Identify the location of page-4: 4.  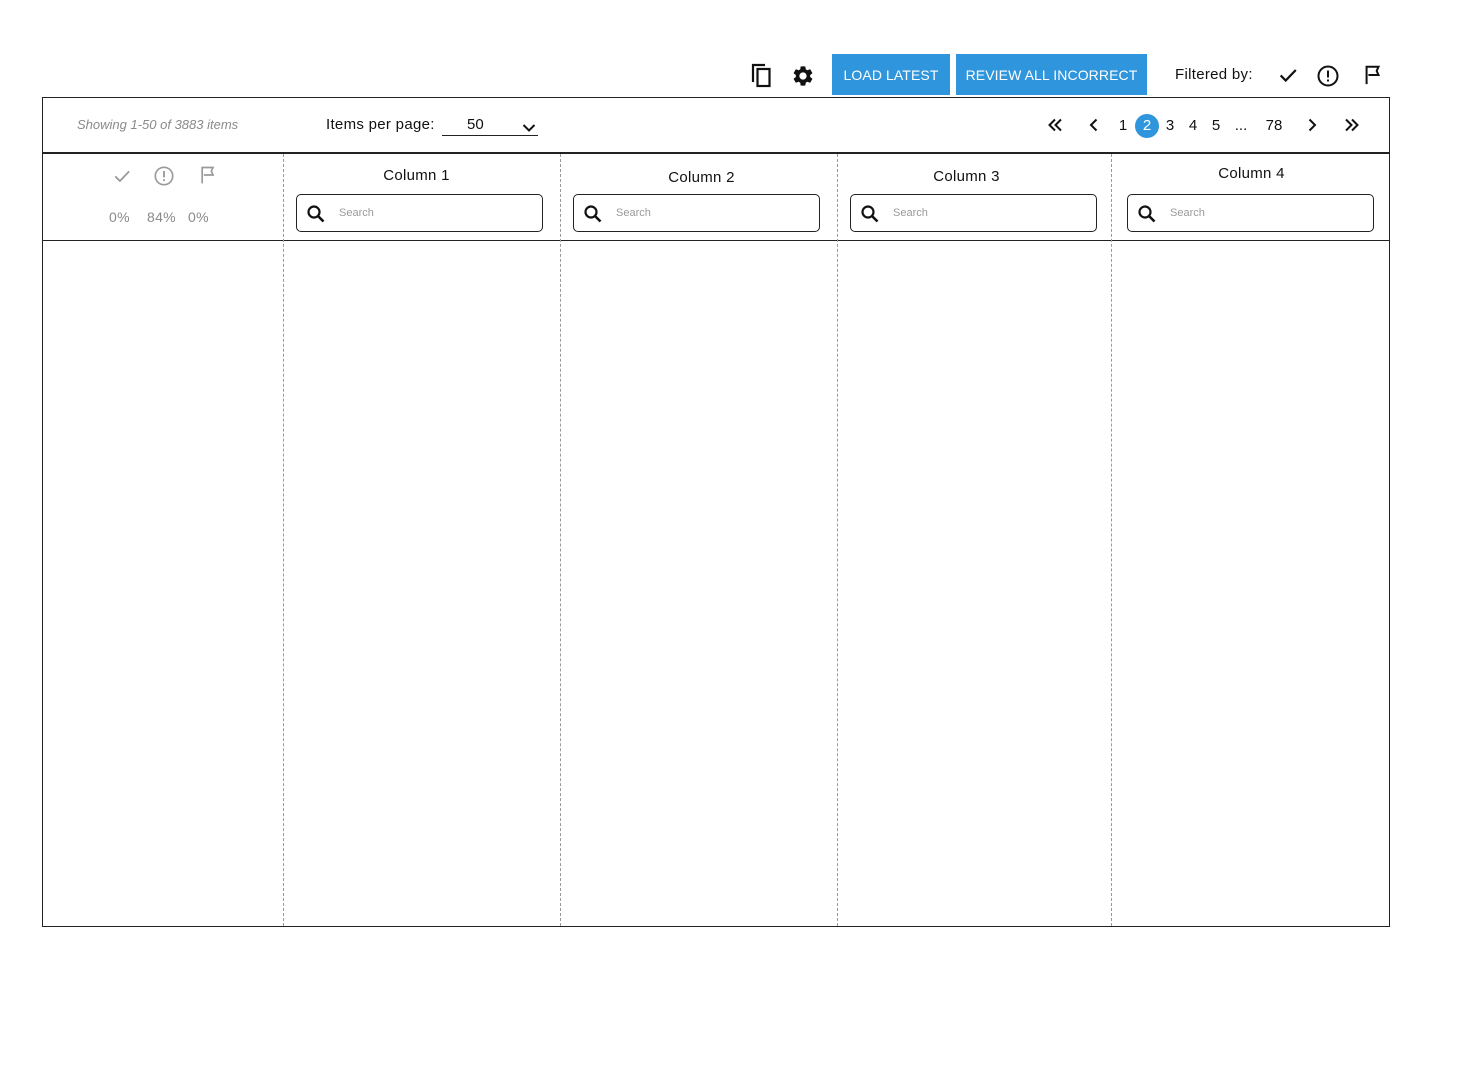
(1193, 125).